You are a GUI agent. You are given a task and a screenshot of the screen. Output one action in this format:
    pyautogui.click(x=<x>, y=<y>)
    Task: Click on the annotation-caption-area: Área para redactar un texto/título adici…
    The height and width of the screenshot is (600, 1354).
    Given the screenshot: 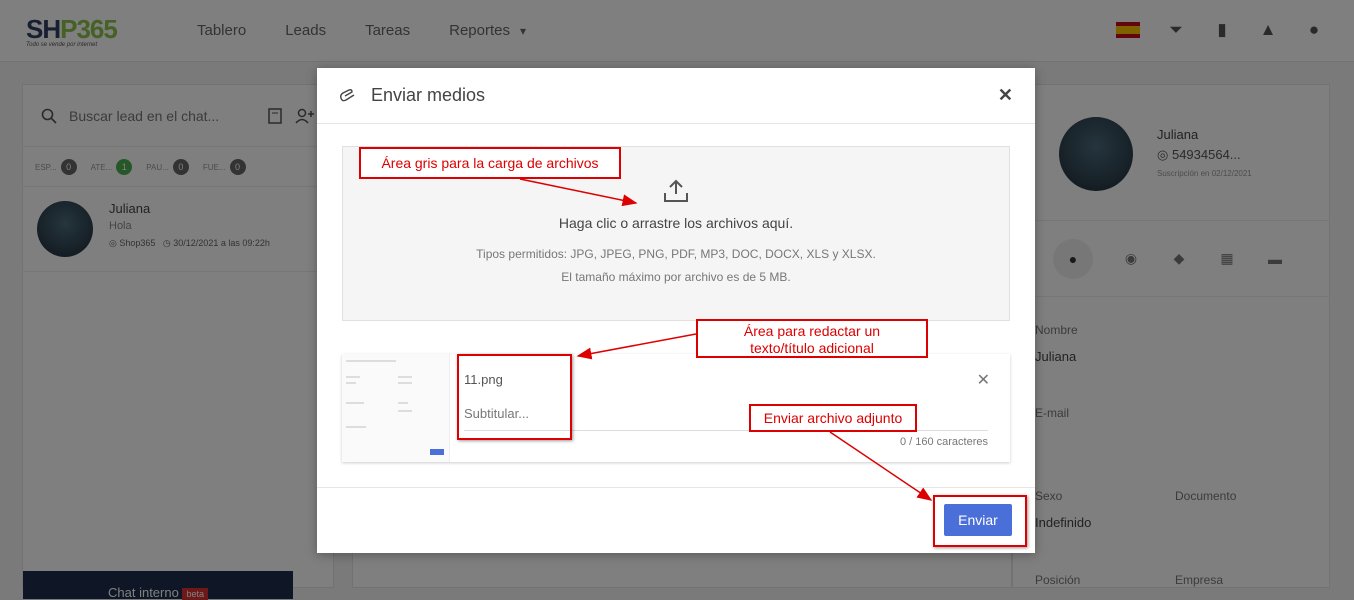 What is the action you would take?
    pyautogui.click(x=812, y=338)
    